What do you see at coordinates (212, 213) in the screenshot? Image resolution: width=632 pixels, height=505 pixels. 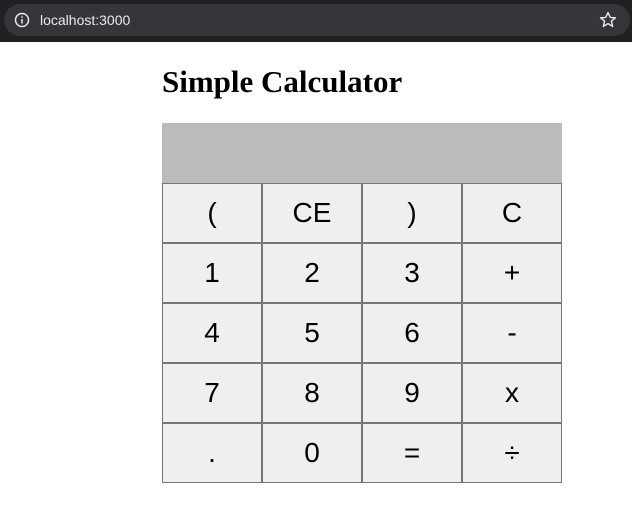 I see `key-open-paren: (` at bounding box center [212, 213].